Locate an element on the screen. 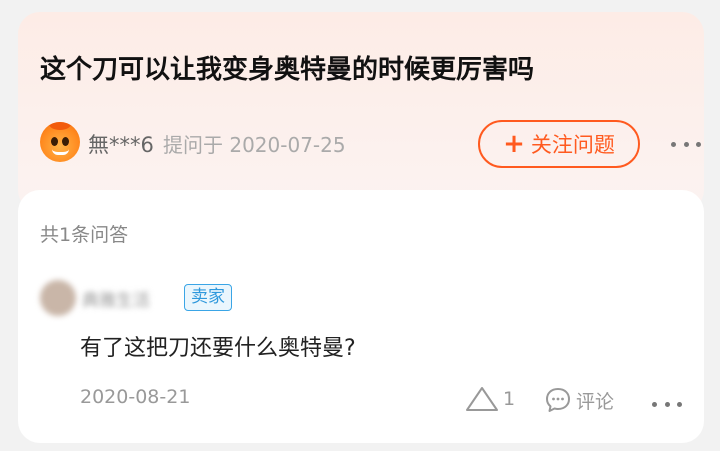 This screenshot has width=720, height=451. like-count: 1 is located at coordinates (509, 399).